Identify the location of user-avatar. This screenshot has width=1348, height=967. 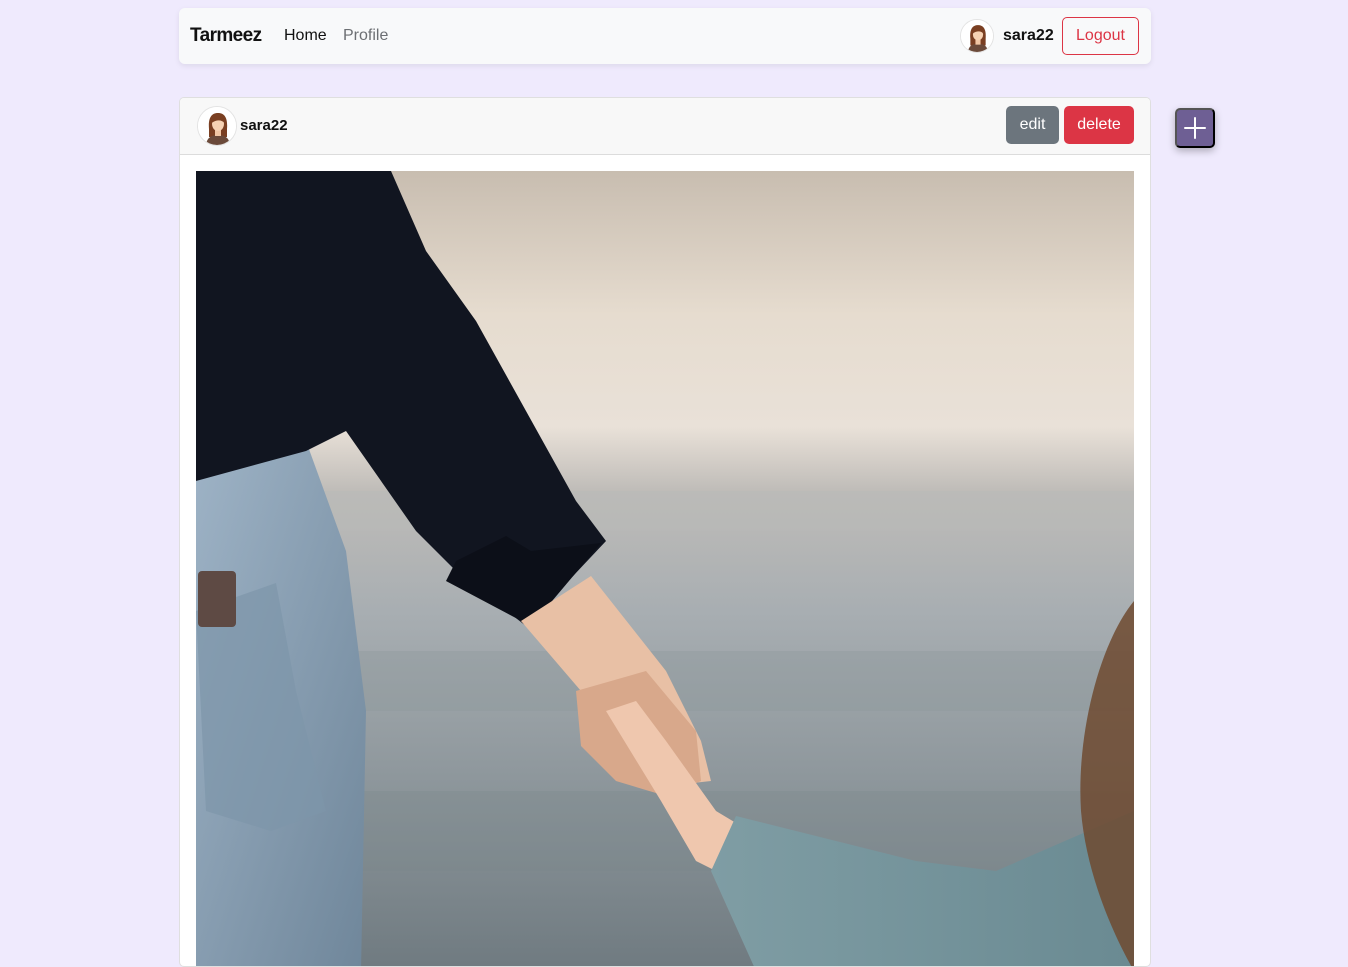
(977, 36).